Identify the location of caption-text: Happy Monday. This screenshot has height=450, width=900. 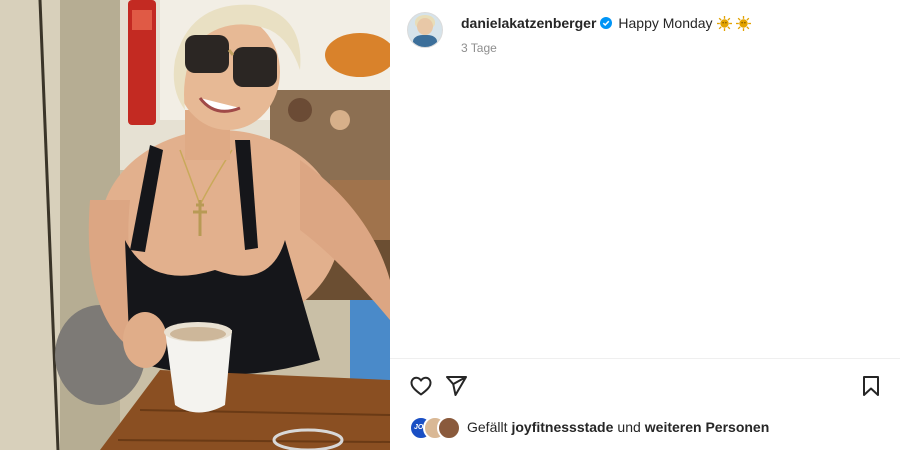
(665, 23).